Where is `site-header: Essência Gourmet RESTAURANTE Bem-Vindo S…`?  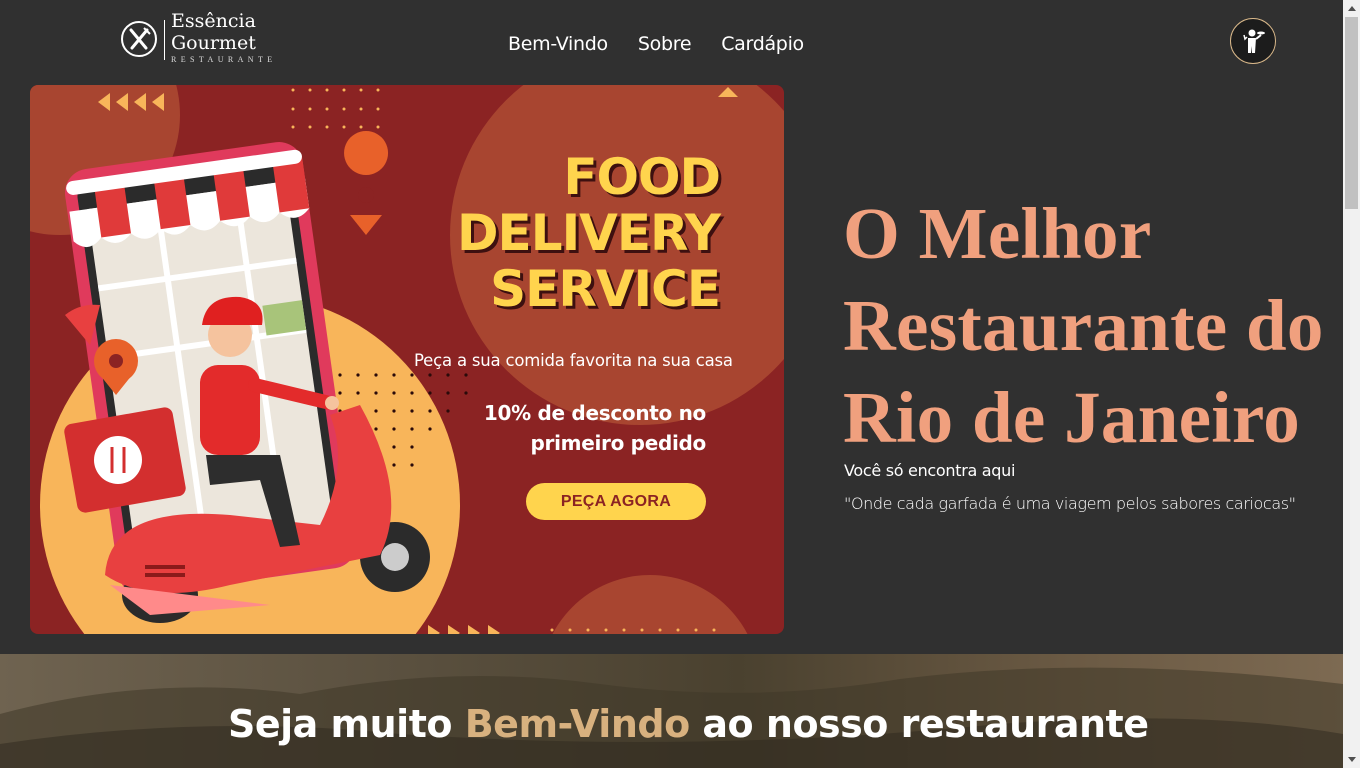 site-header: Essência Gourmet RESTAURANTE Bem-Vindo S… is located at coordinates (671, 45).